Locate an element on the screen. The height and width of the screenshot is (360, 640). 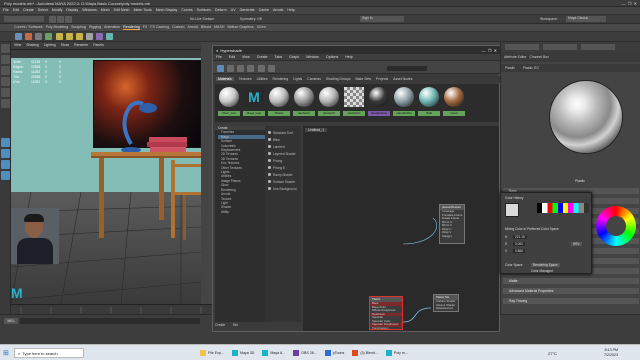
menu-file: File is located at coordinates (6, 10).